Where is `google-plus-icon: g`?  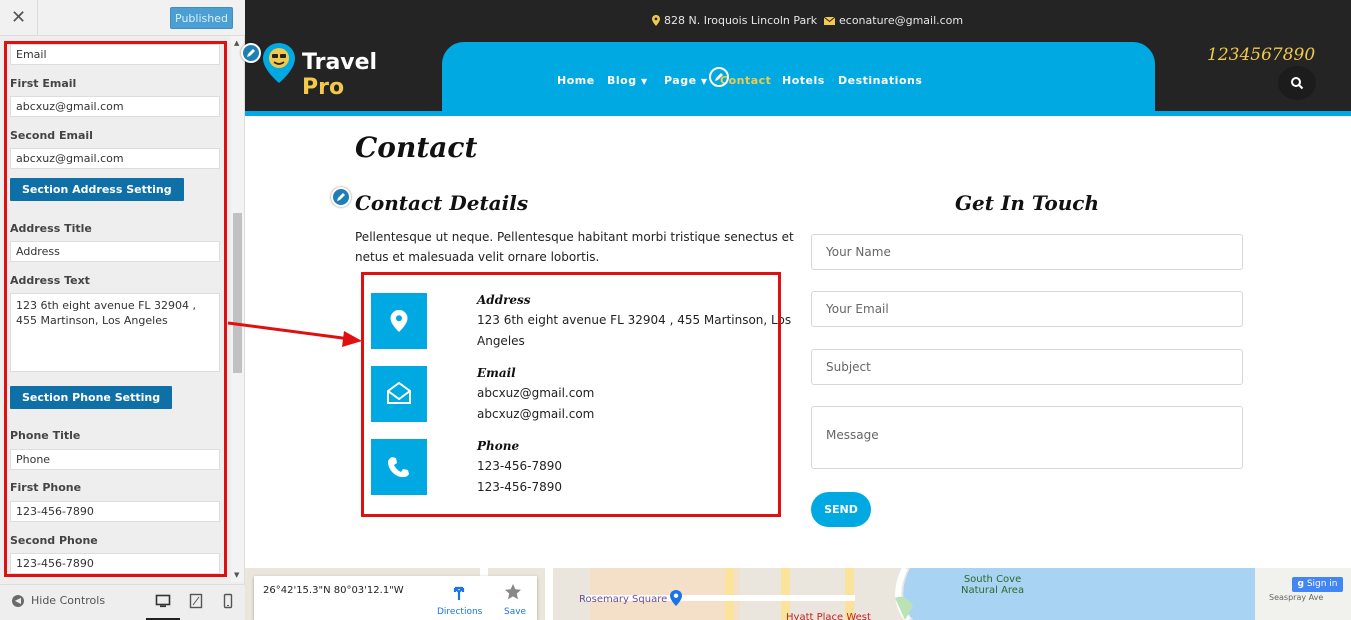
google-plus-icon: g is located at coordinates (1300, 584).